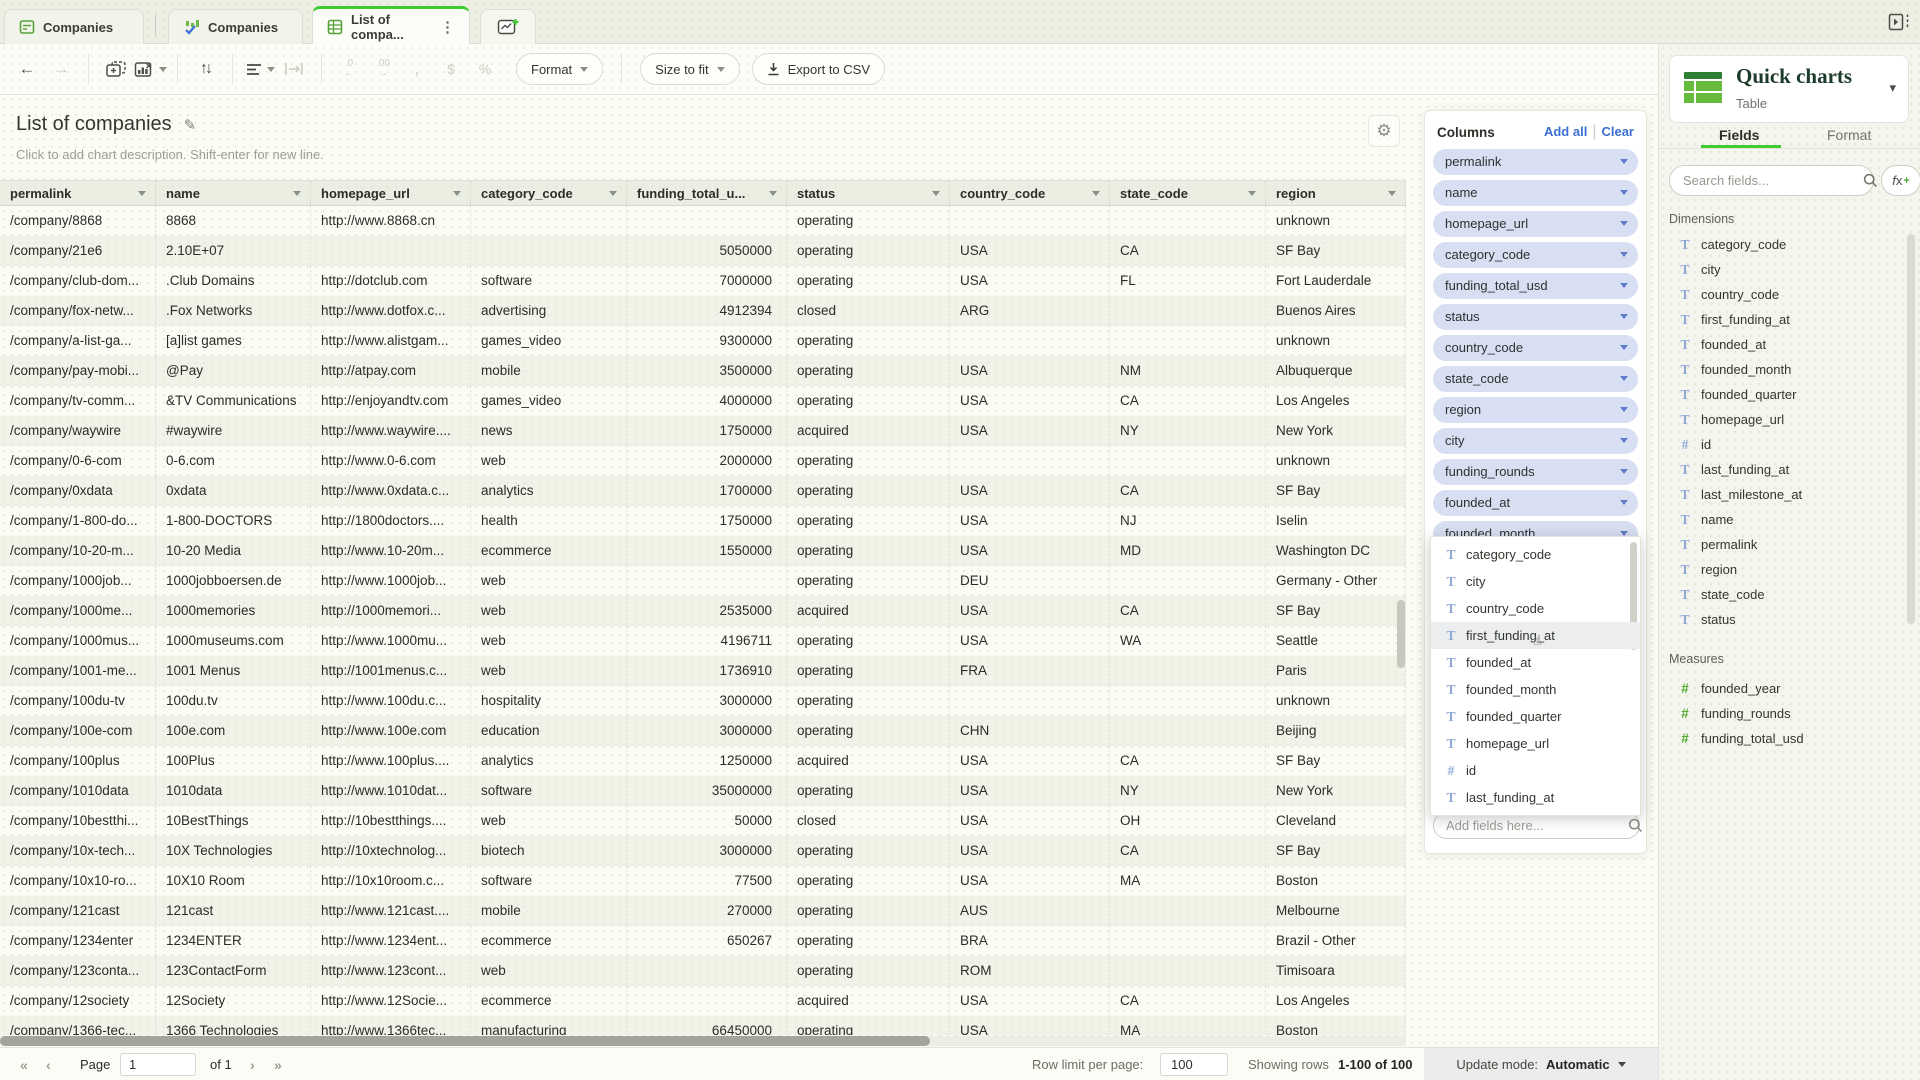 The image size is (1920, 1080). I want to click on clear-link: Clear, so click(1617, 131).